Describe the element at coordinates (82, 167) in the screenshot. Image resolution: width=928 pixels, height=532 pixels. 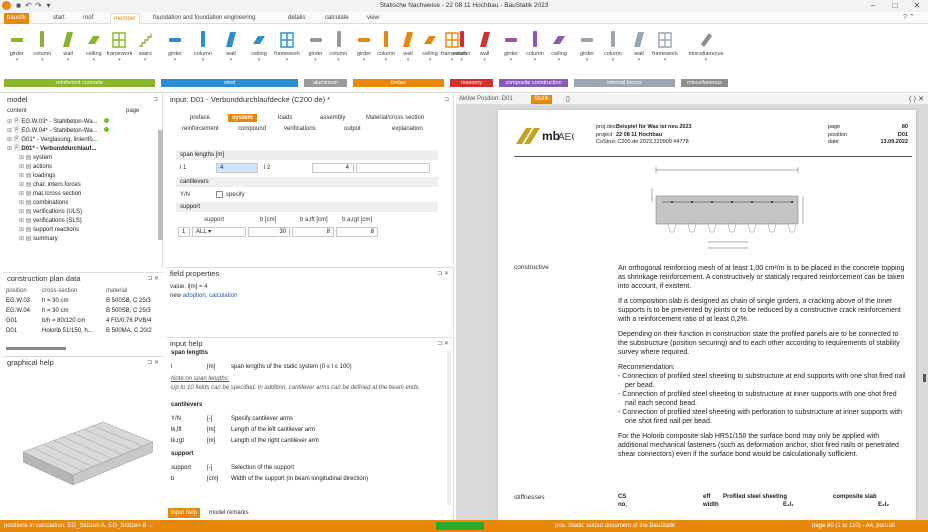
I see `model-subitem: ⊞ ▤ actions` at that location.